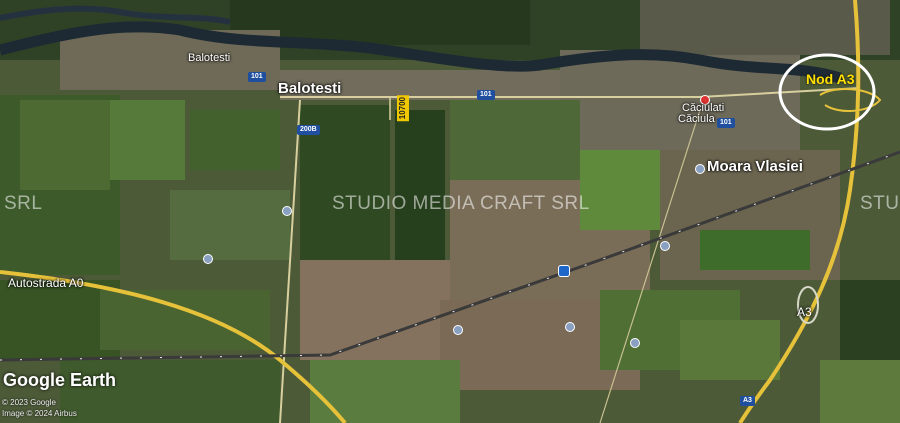  What do you see at coordinates (755, 166) in the screenshot?
I see `place-label-moara-vlasiei: Moara Vlasiei` at bounding box center [755, 166].